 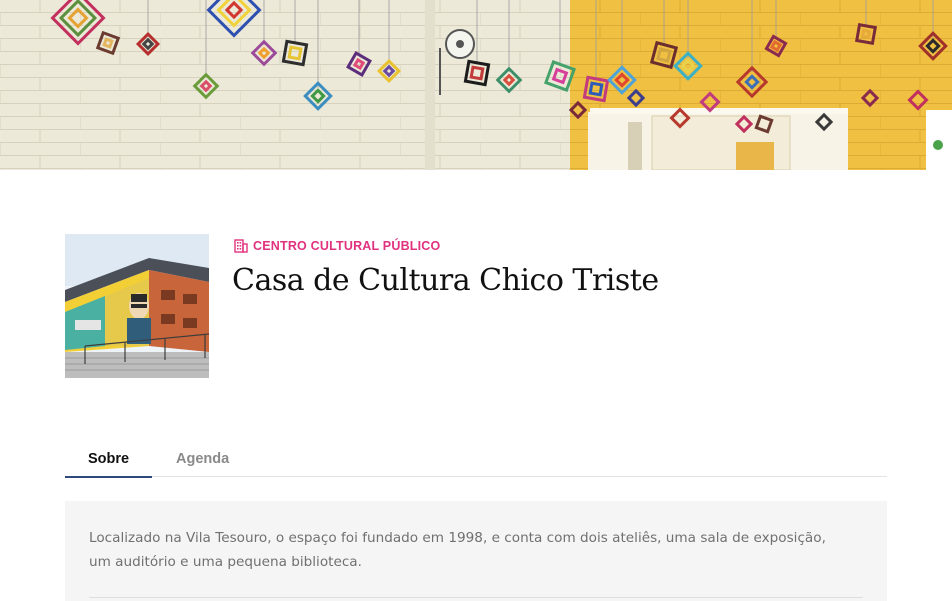 What do you see at coordinates (241, 246) in the screenshot?
I see `building-icon` at bounding box center [241, 246].